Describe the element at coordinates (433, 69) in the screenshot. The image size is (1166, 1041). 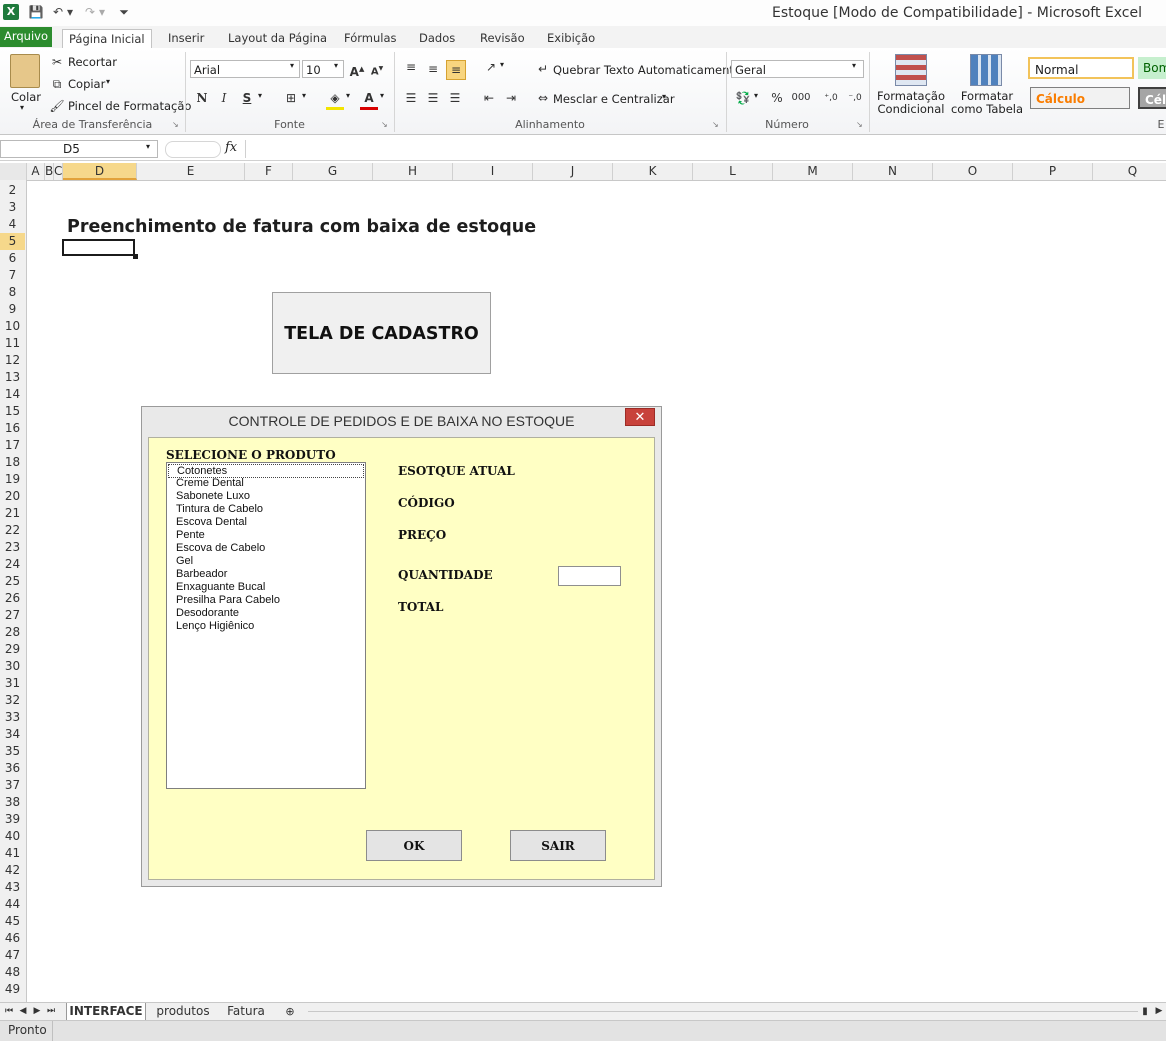
I see `align-middle-icon: ≡` at that location.